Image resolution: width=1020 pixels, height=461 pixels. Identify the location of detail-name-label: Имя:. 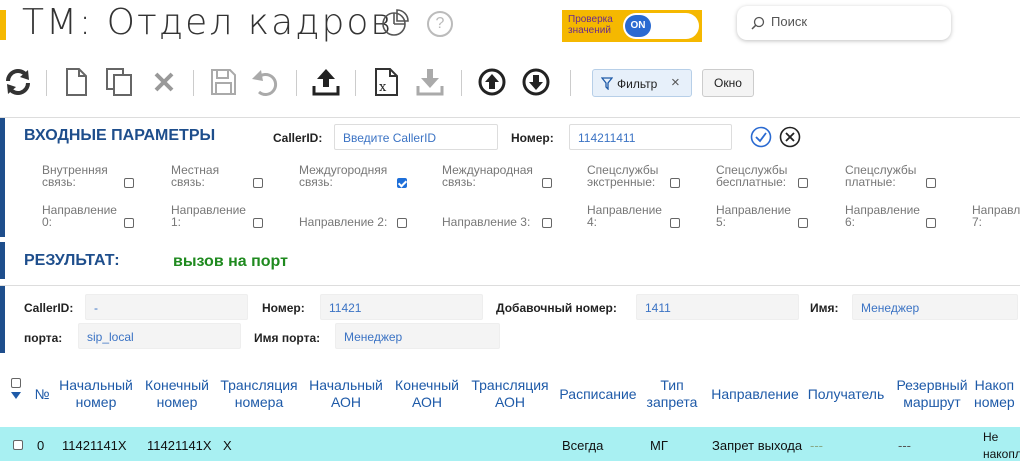
(824, 308).